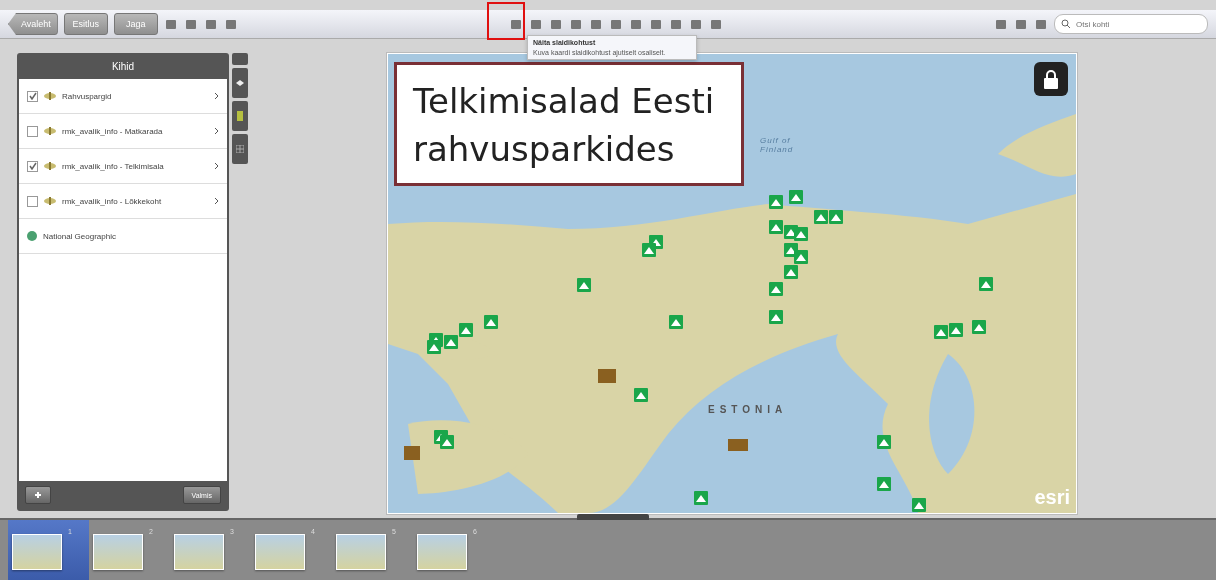 The width and height of the screenshot is (1216, 580). Describe the element at coordinates (613, 517) in the screenshot. I see `panel-handle` at that location.